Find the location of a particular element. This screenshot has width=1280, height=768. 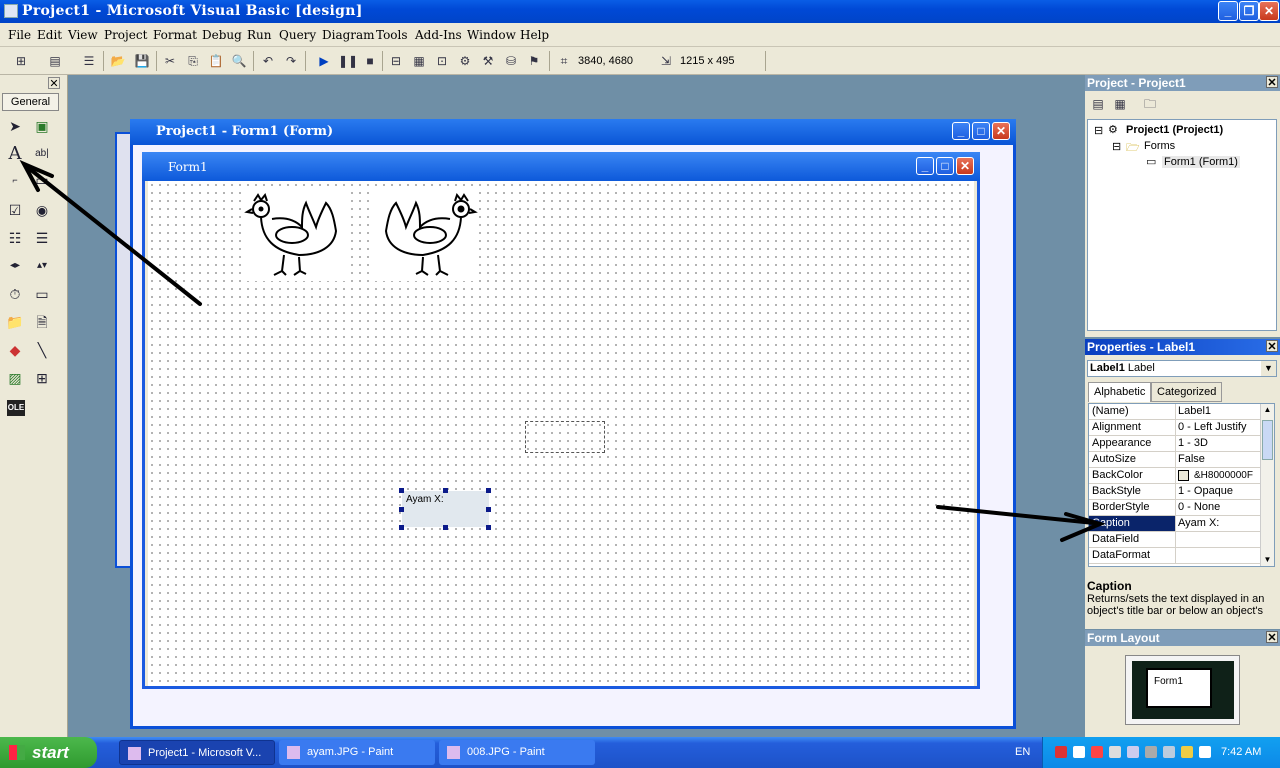

add-project-icon: ⊞ is located at coordinates (21, 61).